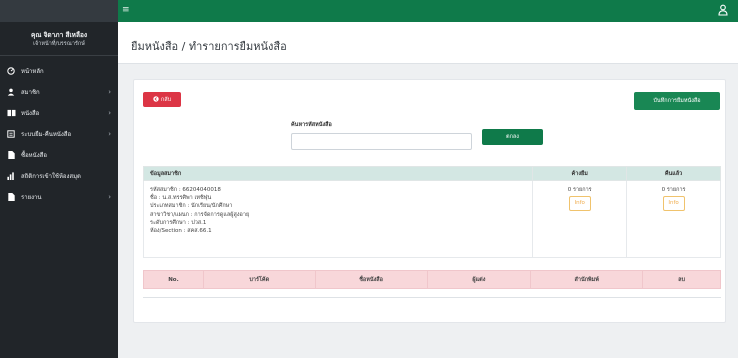 The width and height of the screenshot is (738, 358). What do you see at coordinates (479, 279) in the screenshot?
I see `col-author: ผู้แต่ง` at bounding box center [479, 279].